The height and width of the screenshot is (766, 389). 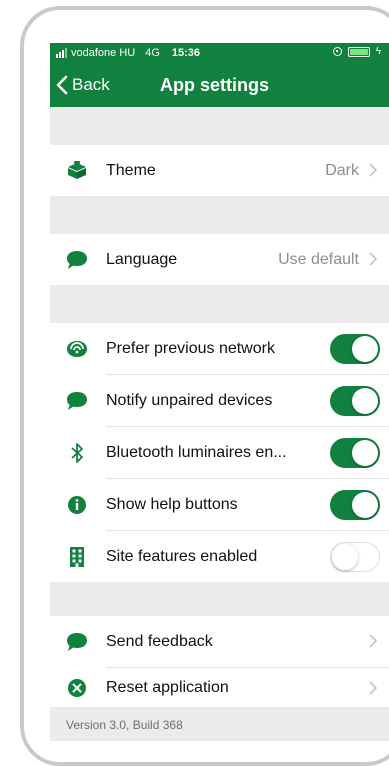 I want to click on reset-label: Reset application, so click(x=167, y=687).